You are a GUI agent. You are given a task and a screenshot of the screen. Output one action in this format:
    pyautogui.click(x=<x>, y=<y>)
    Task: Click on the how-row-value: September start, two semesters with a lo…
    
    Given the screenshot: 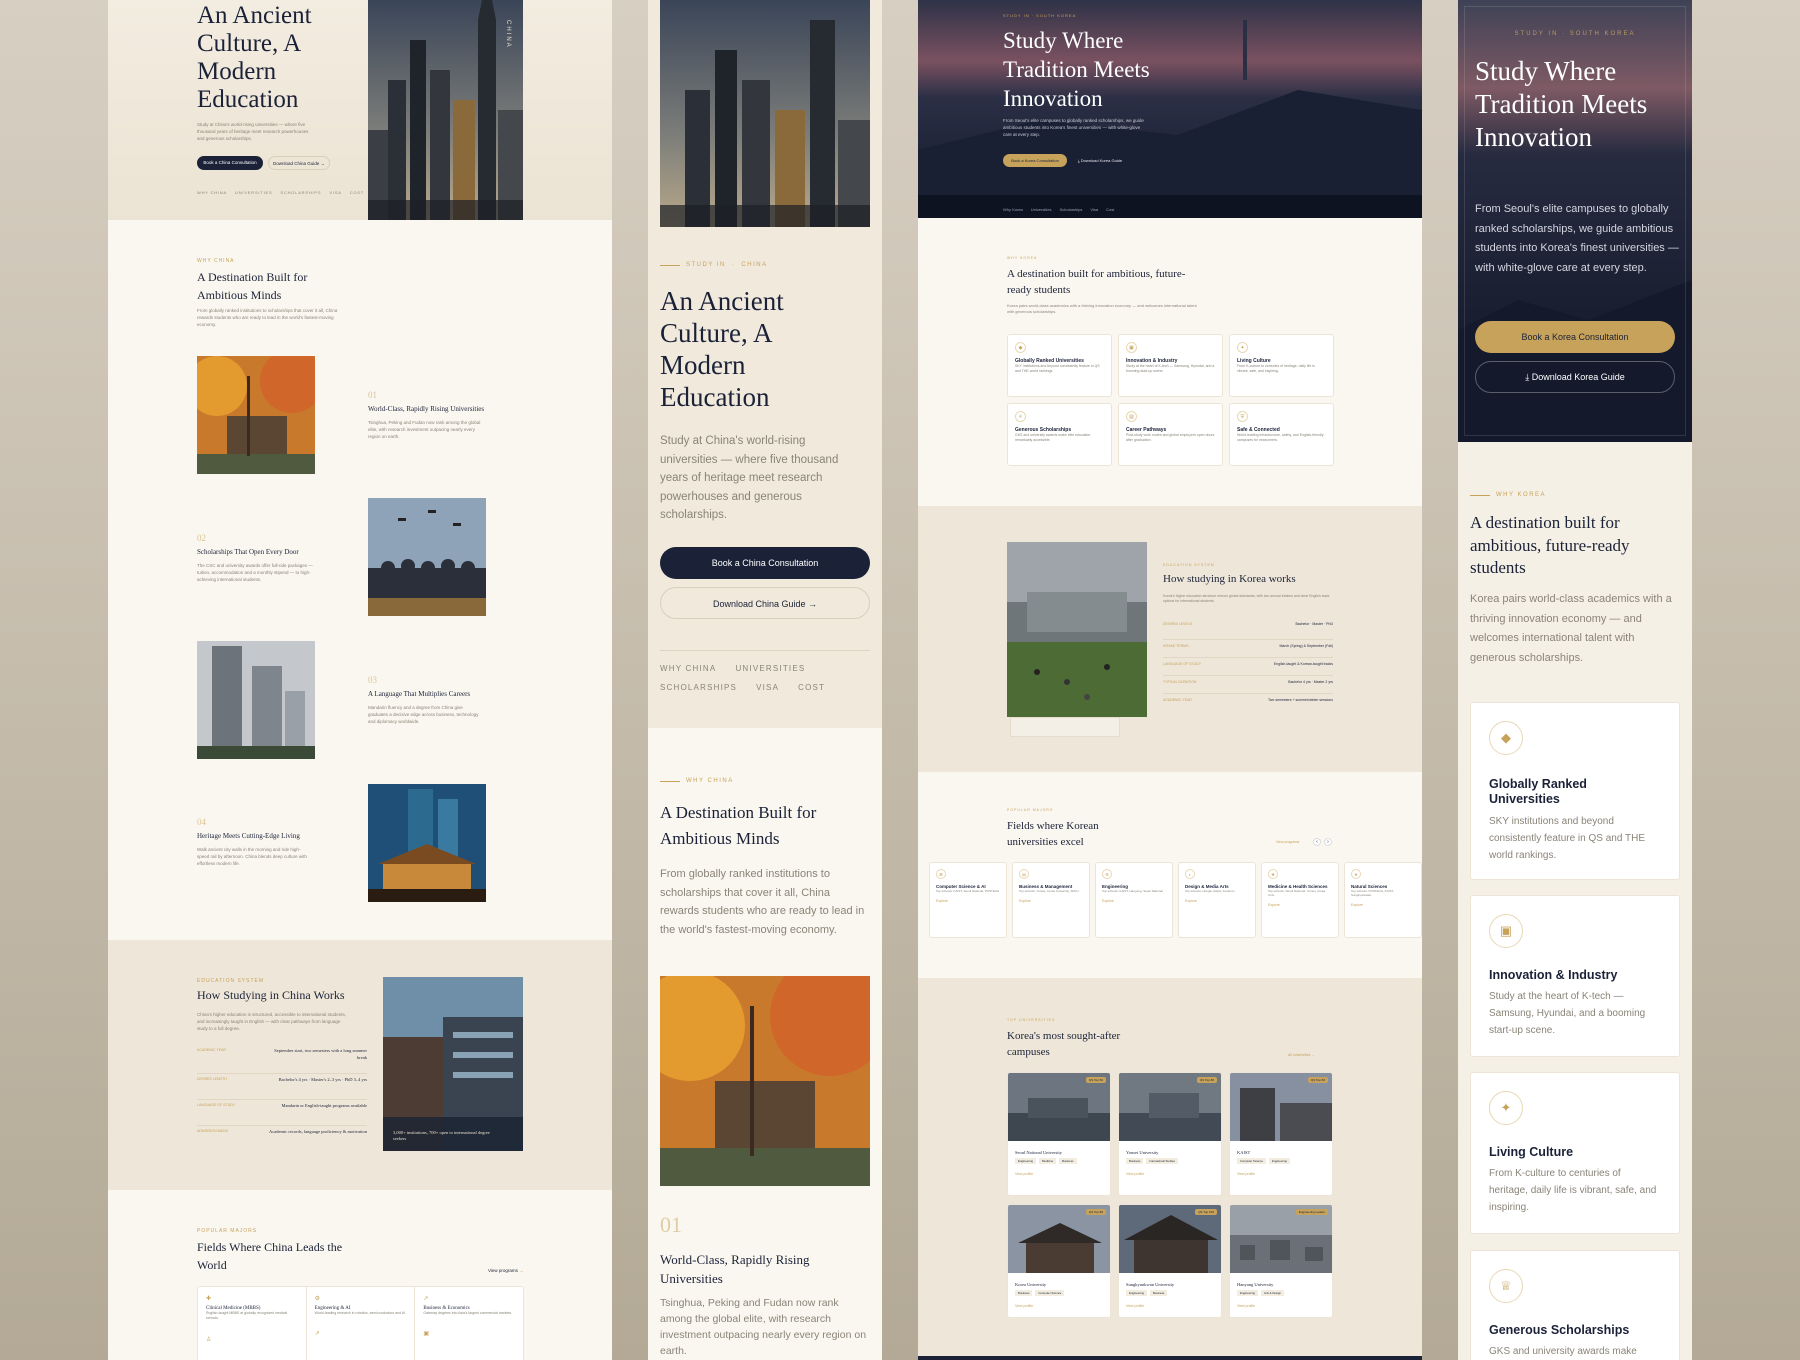 What is the action you would take?
    pyautogui.click(x=320, y=1054)
    